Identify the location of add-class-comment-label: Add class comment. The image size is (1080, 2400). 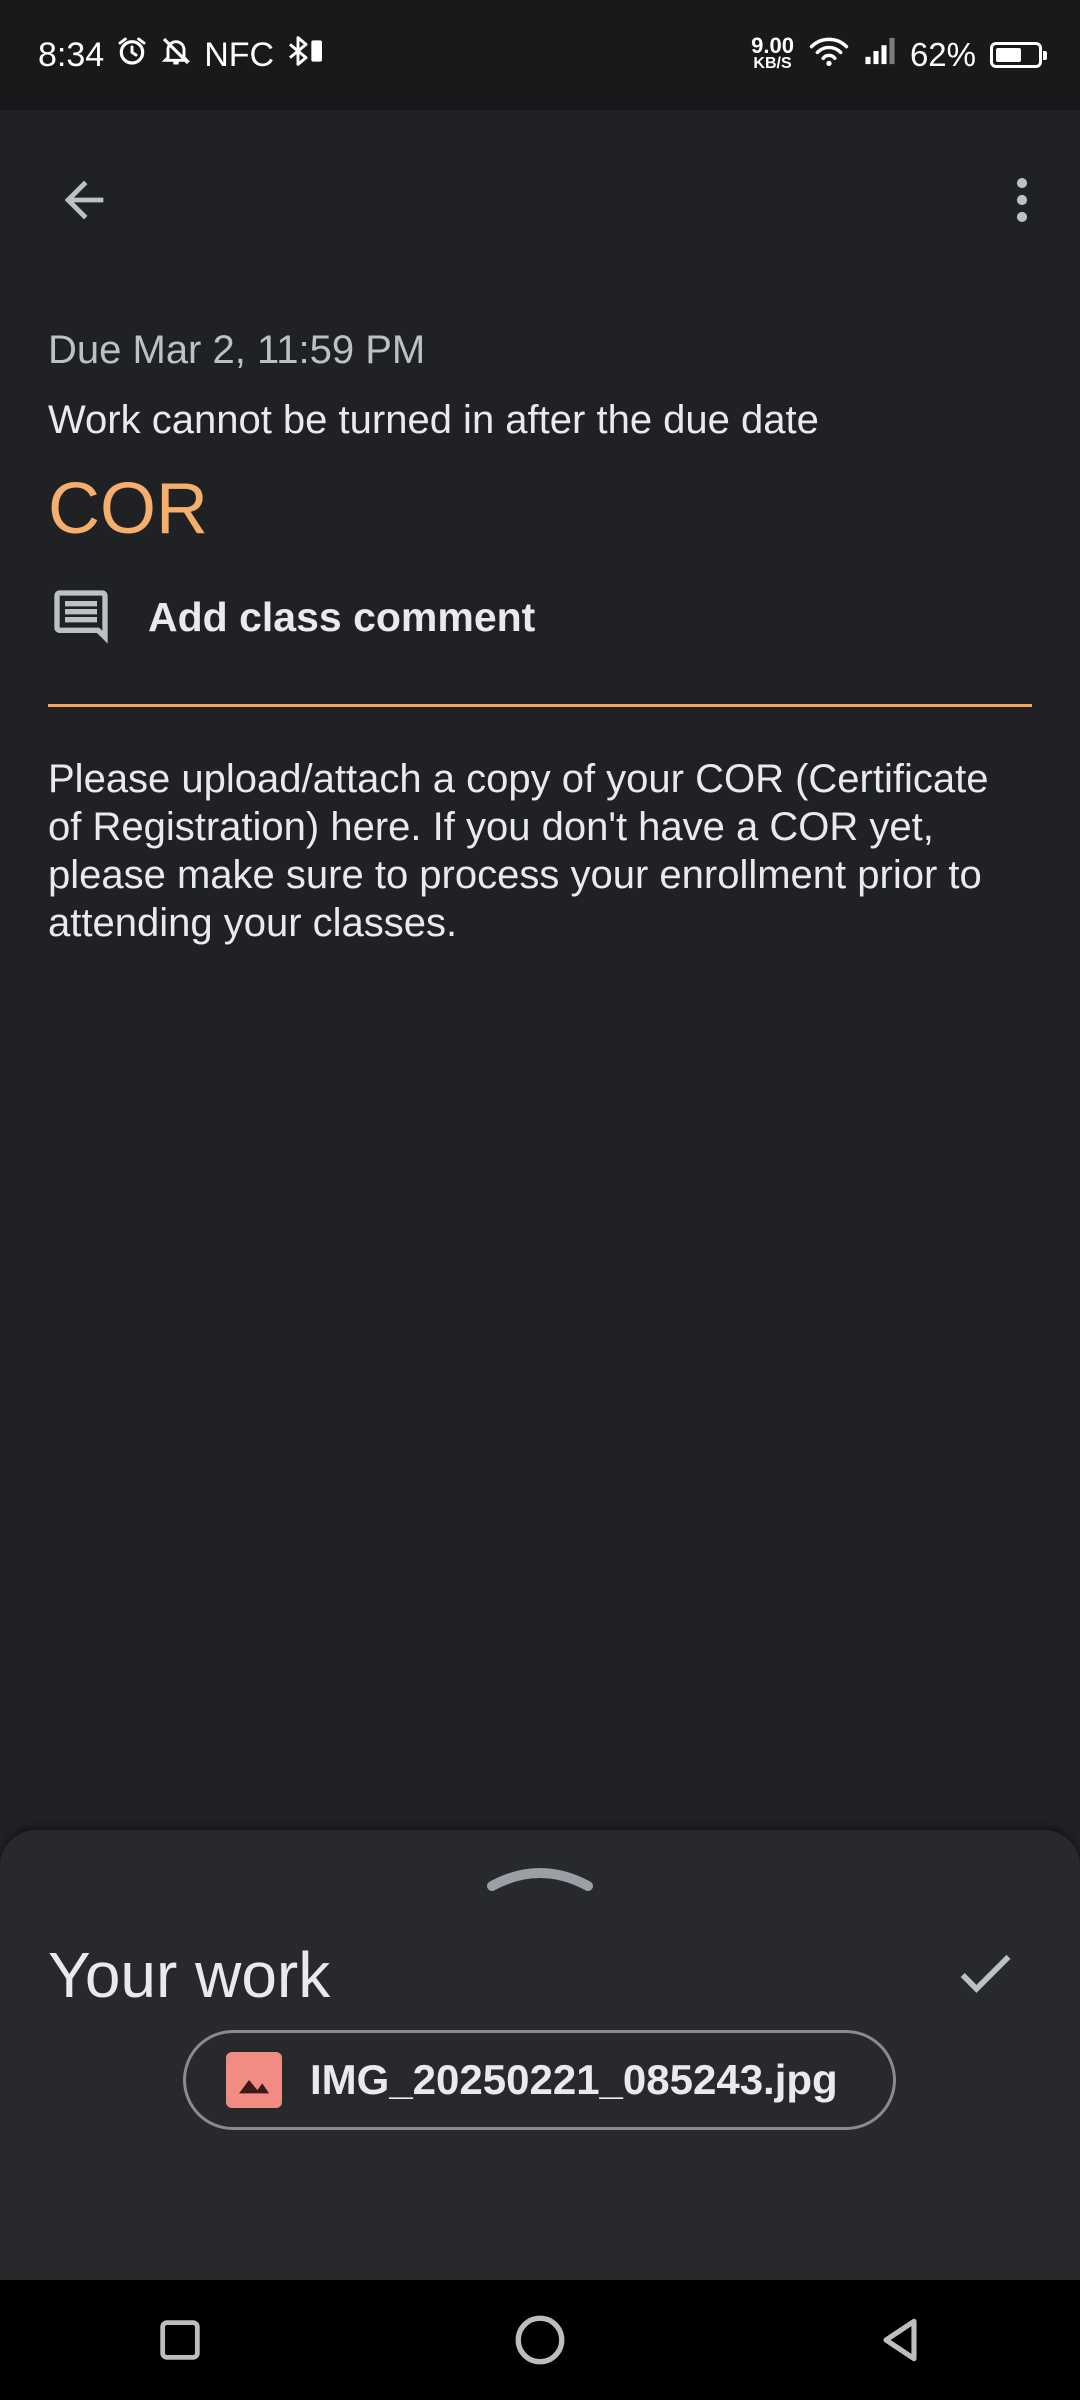
(342, 616).